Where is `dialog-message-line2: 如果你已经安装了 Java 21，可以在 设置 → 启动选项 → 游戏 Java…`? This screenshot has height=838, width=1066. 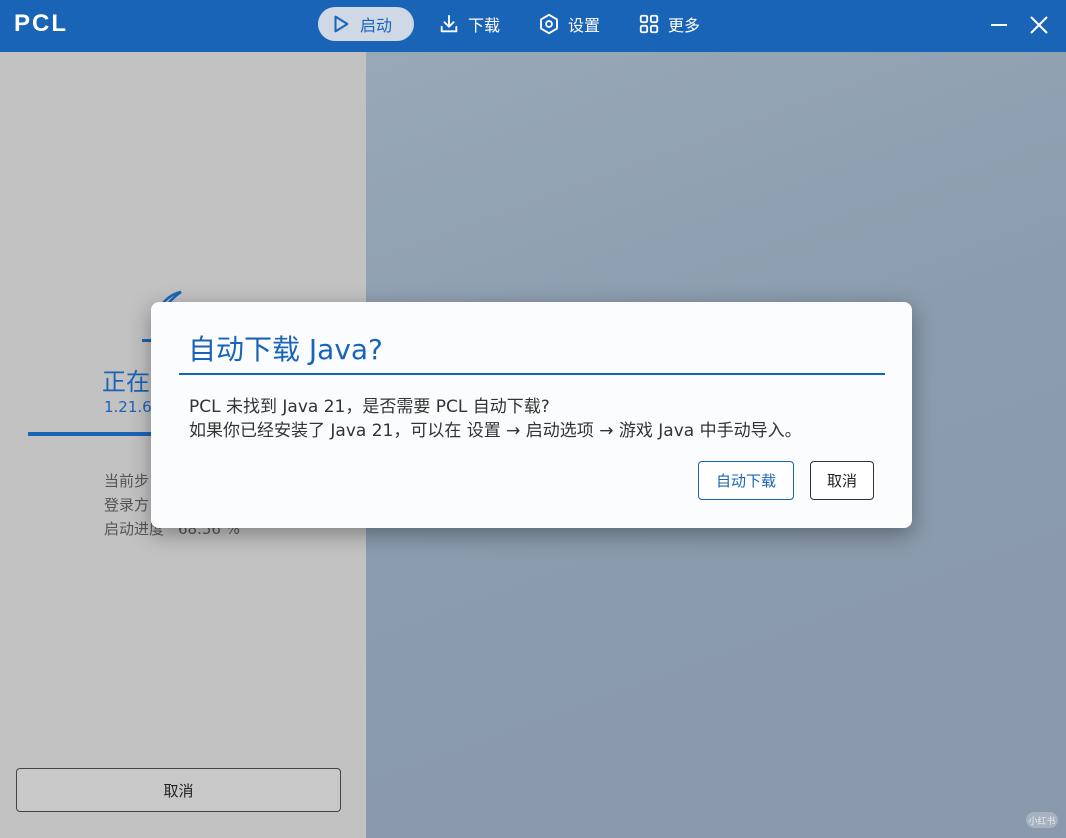
dialog-message-line2: 如果你已经安装了 Java 21，可以在 设置 → 启动选项 → 游戏 Java… is located at coordinates (495, 431).